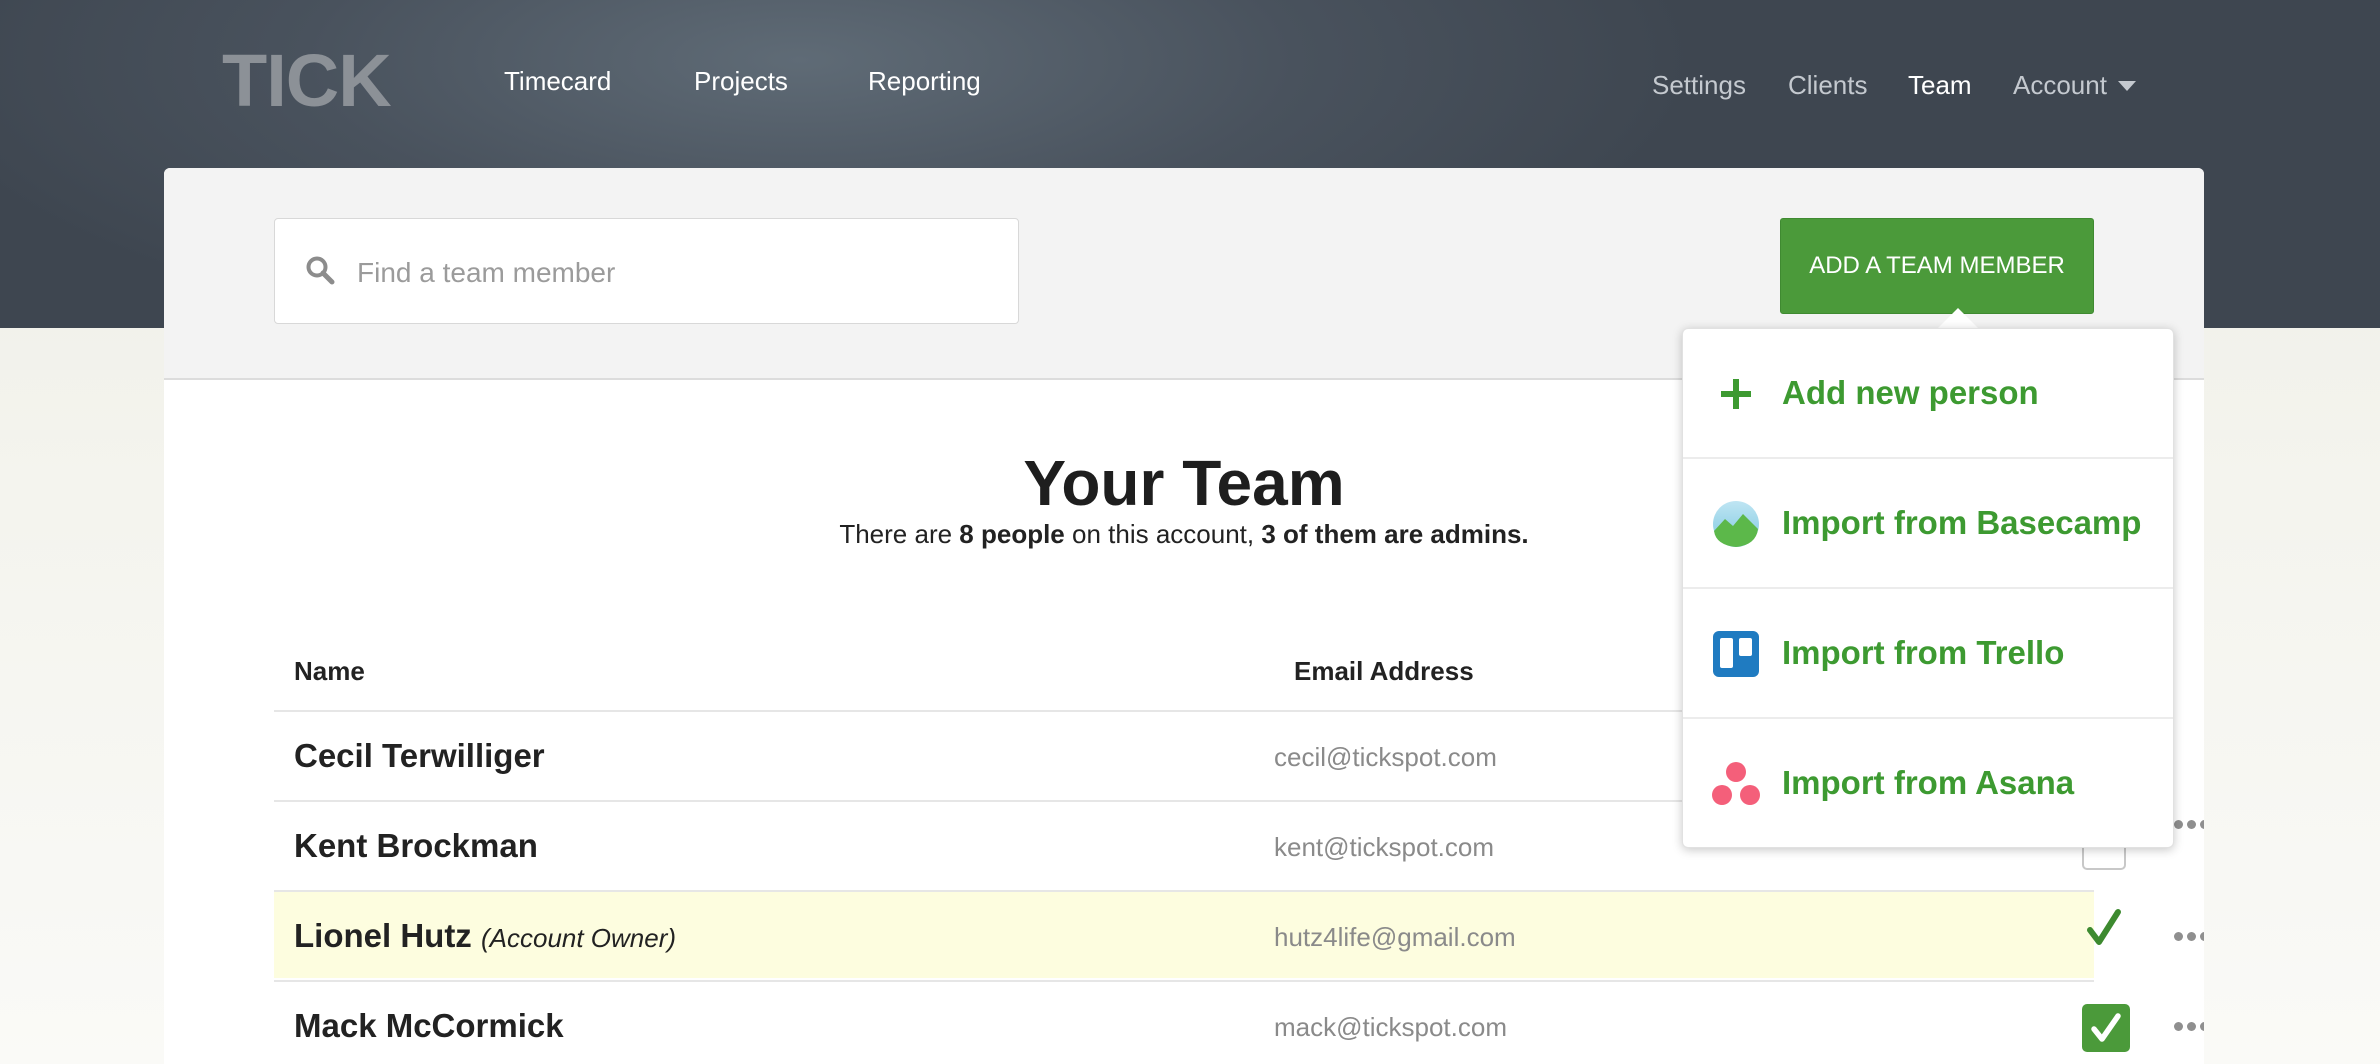  I want to click on option-label: Import from Basecamp, so click(1962, 522).